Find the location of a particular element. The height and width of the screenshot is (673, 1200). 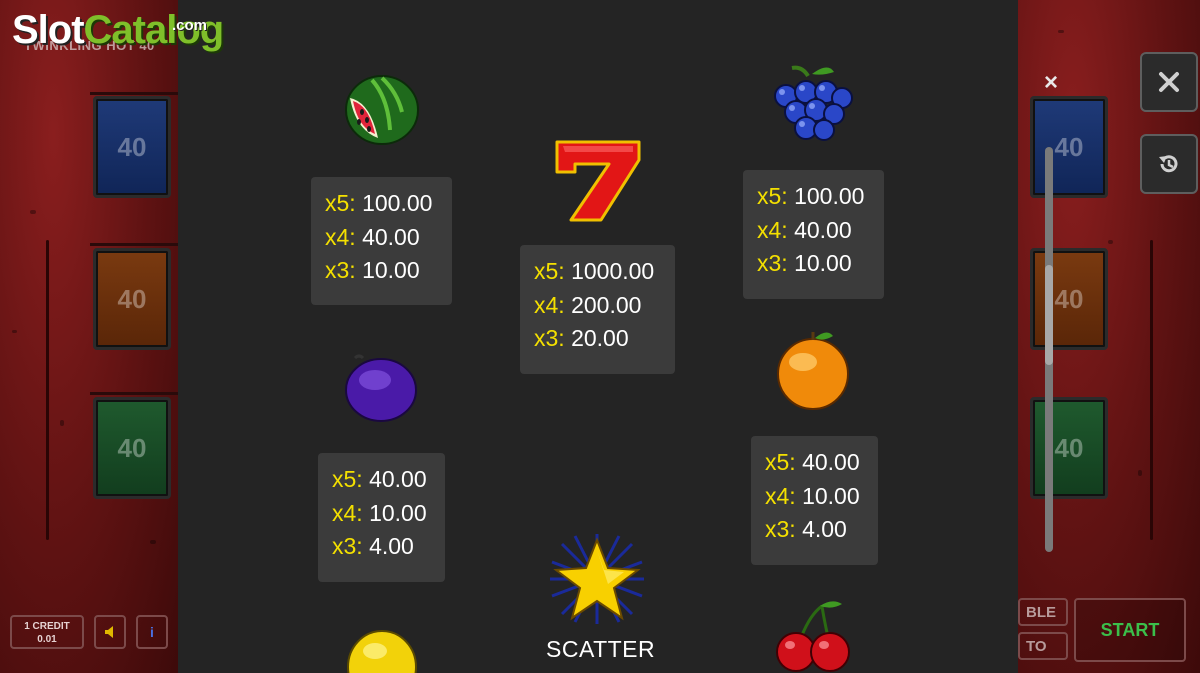

start-label: START is located at coordinates (1130, 629).